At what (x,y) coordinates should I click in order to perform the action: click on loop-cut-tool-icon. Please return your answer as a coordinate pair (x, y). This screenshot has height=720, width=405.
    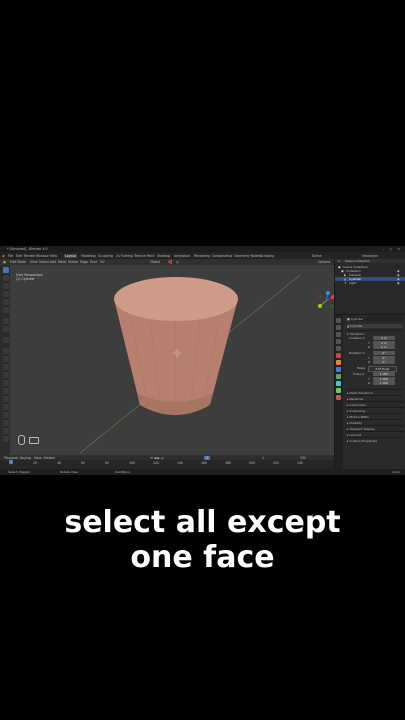
    Looking at the image, I should click on (6, 375).